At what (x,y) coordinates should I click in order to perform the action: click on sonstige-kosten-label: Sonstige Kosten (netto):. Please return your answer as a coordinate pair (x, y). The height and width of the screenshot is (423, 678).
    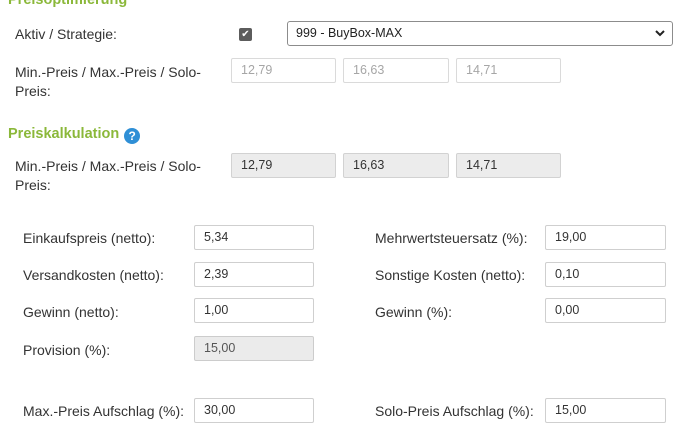
    Looking at the image, I should click on (450, 275).